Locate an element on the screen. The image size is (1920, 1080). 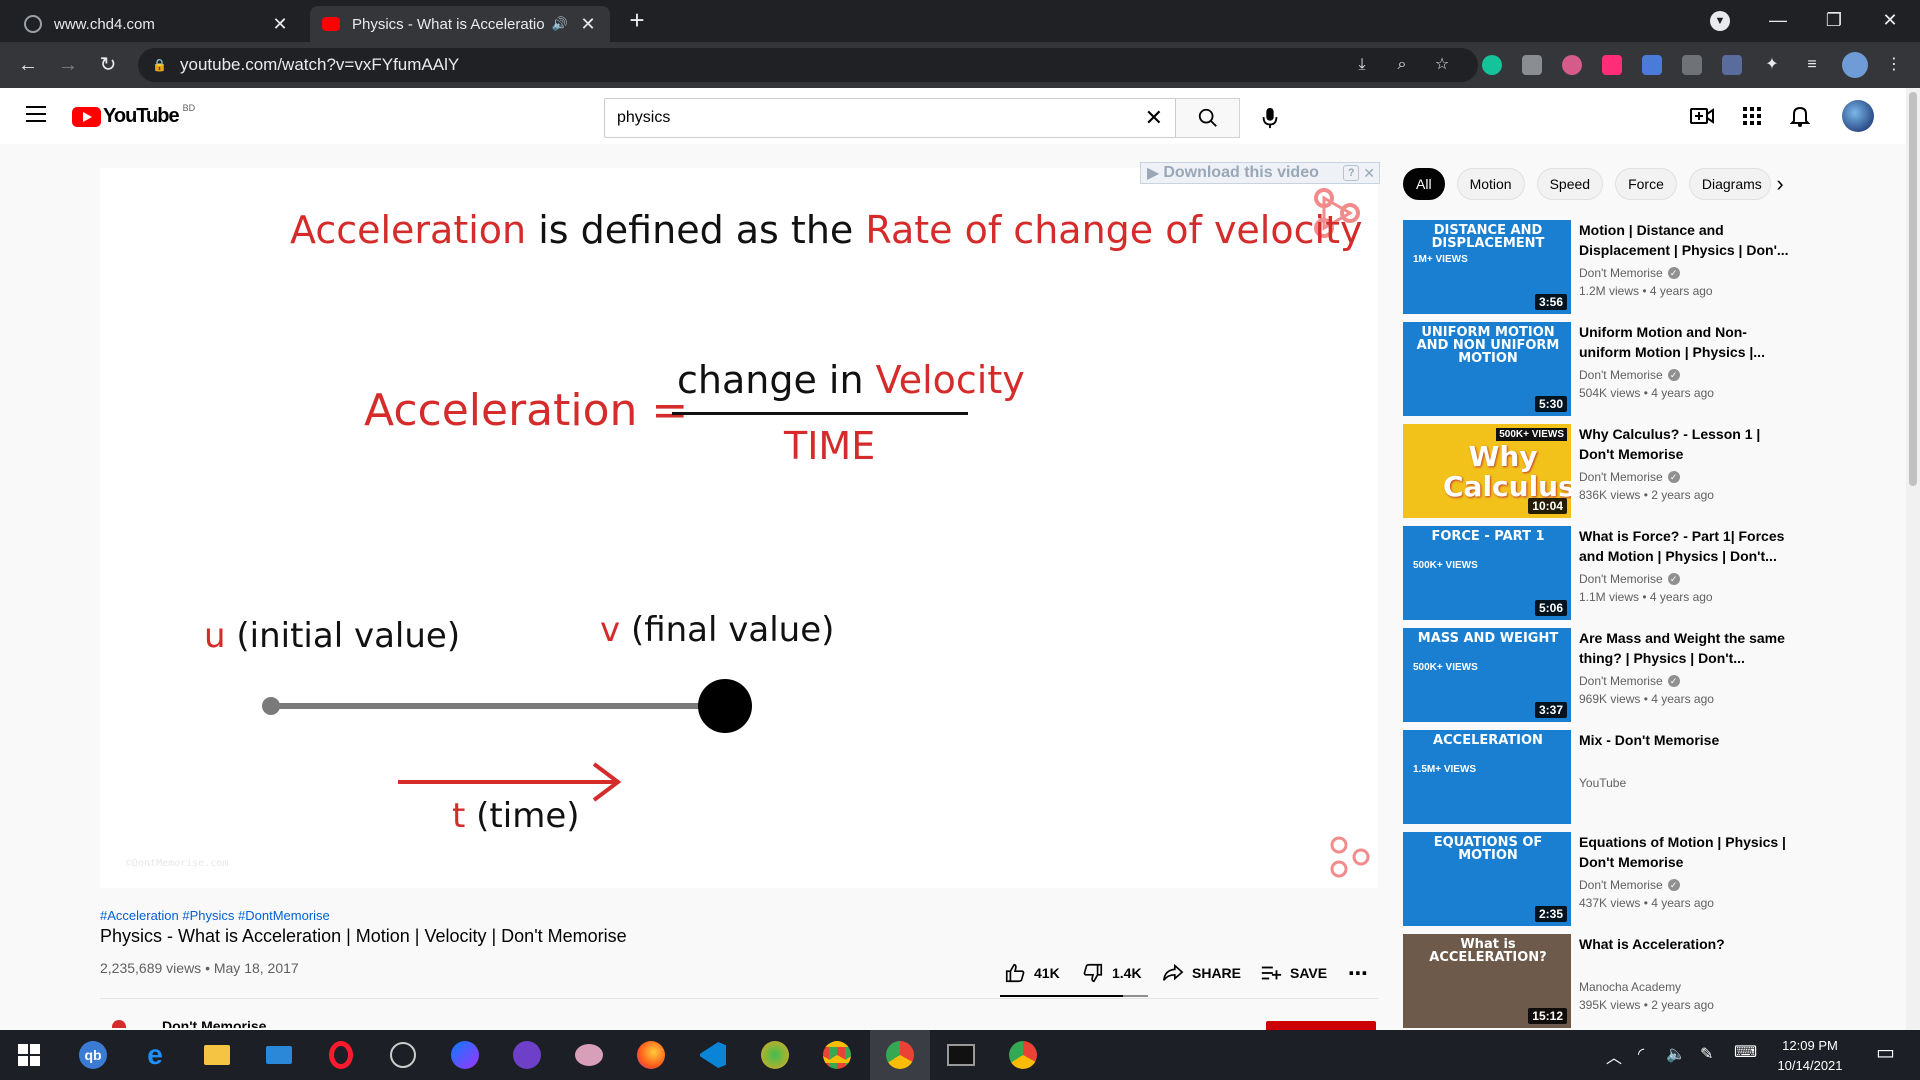
windows-start-icon is located at coordinates (29, 1055).